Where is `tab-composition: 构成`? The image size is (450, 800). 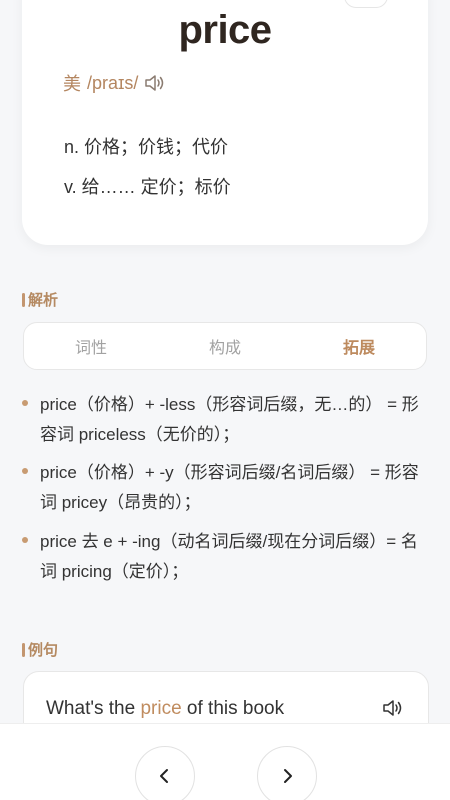
tab-composition: 构成 is located at coordinates (225, 346).